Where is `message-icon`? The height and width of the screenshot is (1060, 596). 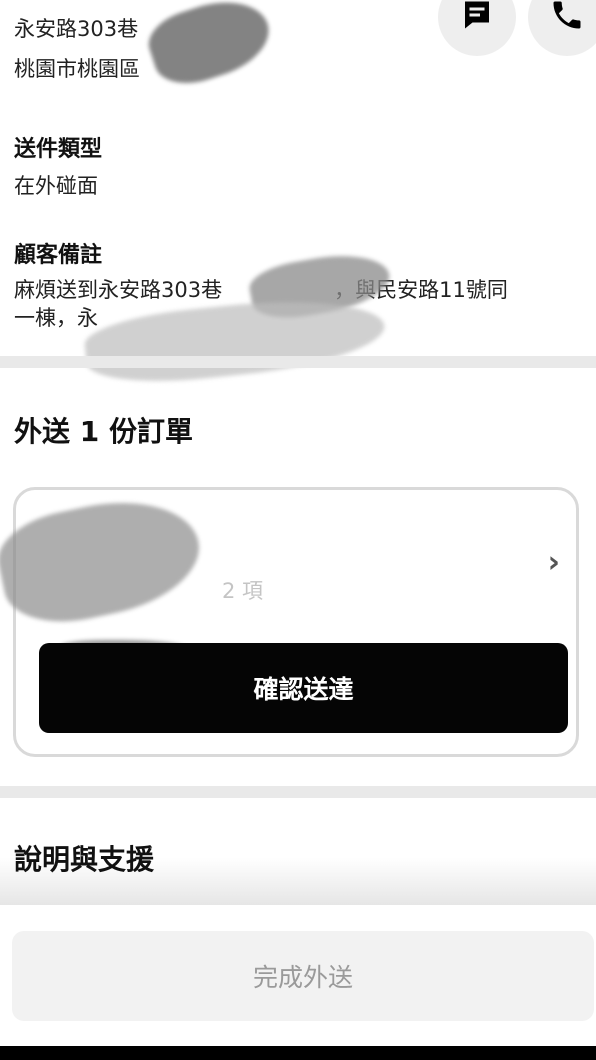 message-icon is located at coordinates (477, 18).